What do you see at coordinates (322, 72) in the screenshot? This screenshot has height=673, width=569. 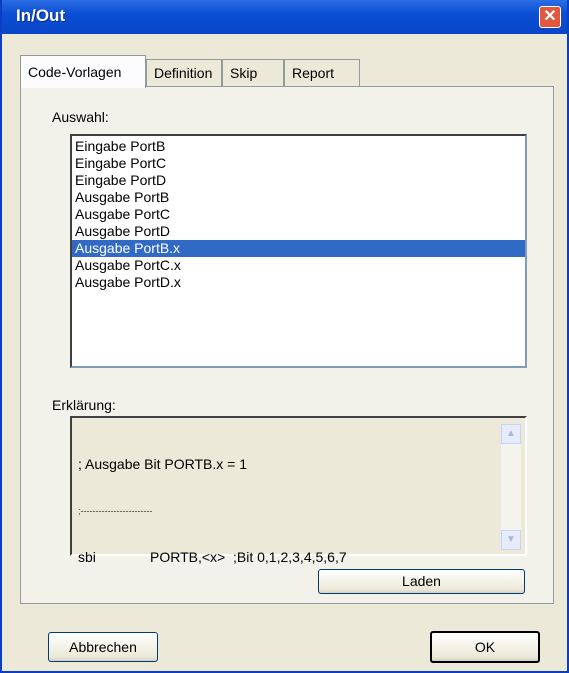 I see `tab-report: Report` at bounding box center [322, 72].